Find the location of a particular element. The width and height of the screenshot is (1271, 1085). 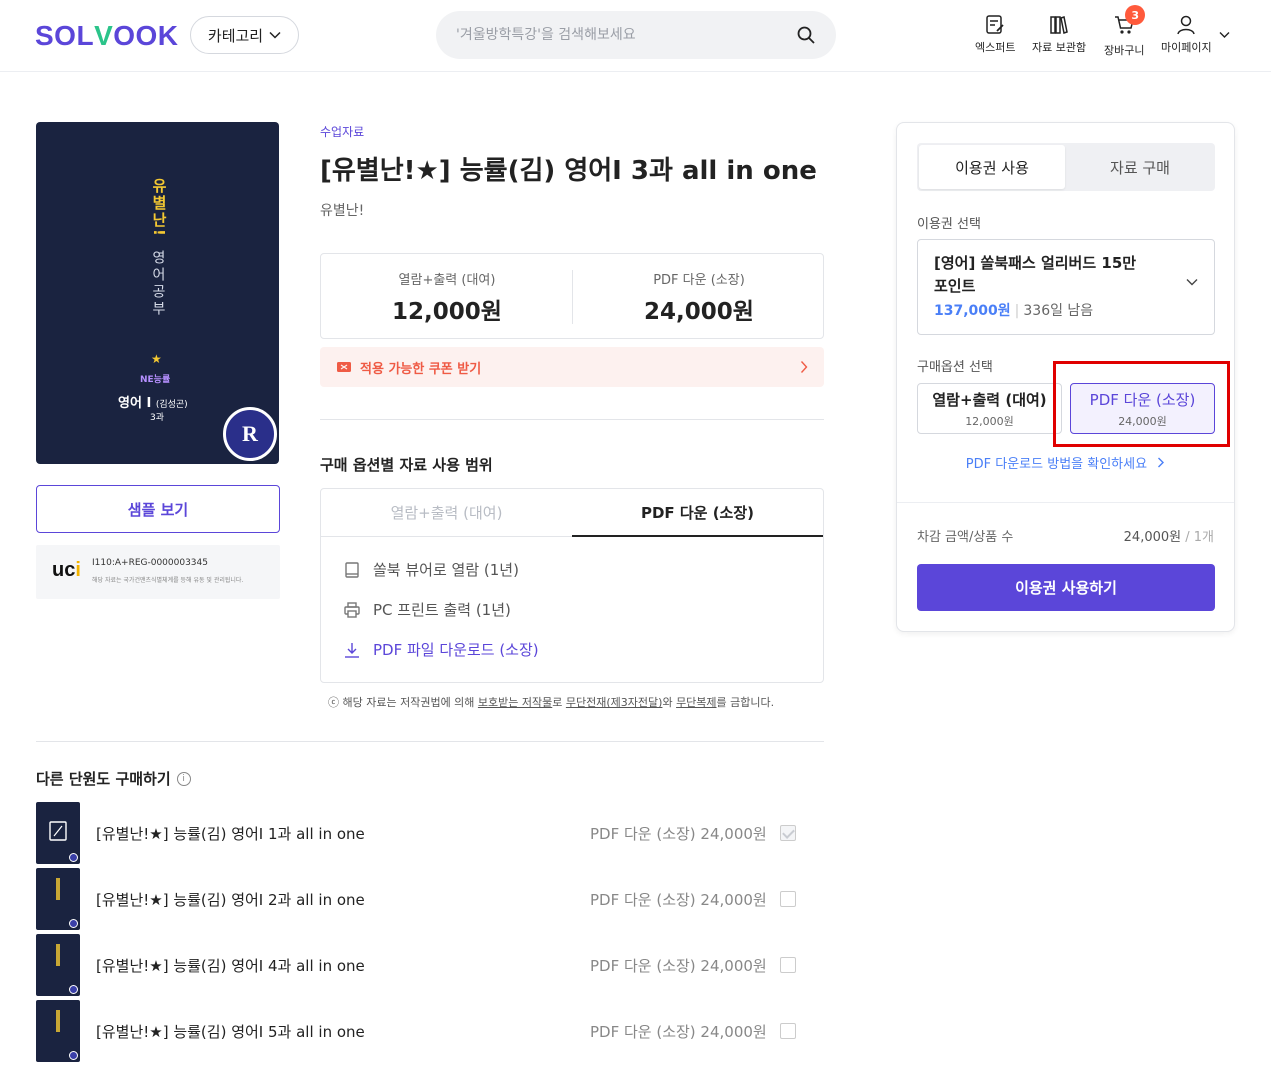

library-icon is located at coordinates (1059, 25).